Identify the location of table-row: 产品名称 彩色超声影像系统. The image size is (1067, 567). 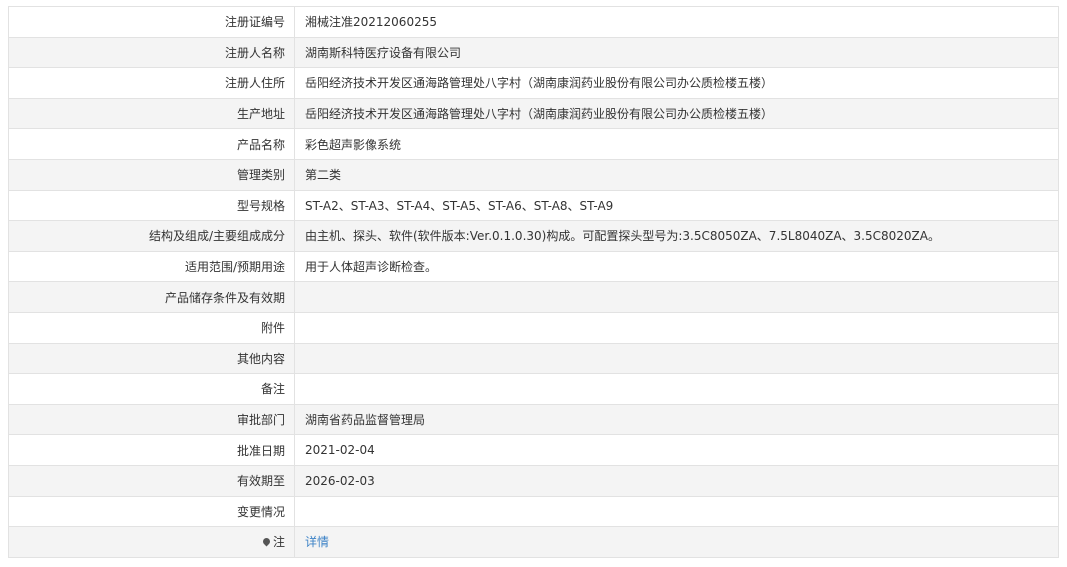
(533, 144).